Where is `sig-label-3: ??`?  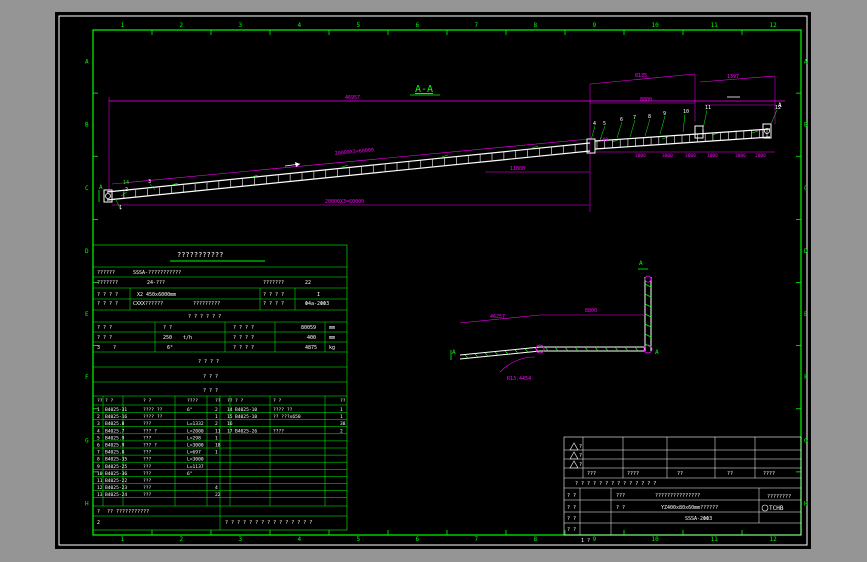
sig-label-3: ?? is located at coordinates (680, 474).